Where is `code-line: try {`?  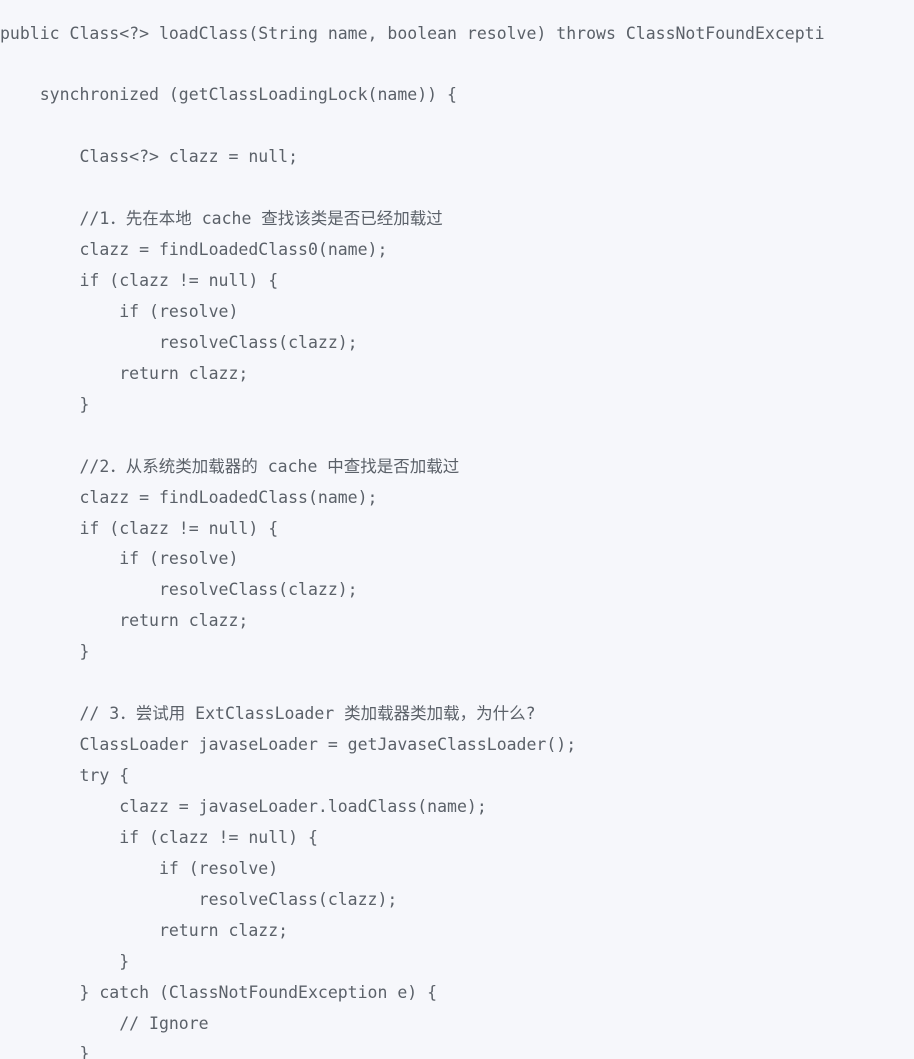
code-line: try { is located at coordinates (65, 775).